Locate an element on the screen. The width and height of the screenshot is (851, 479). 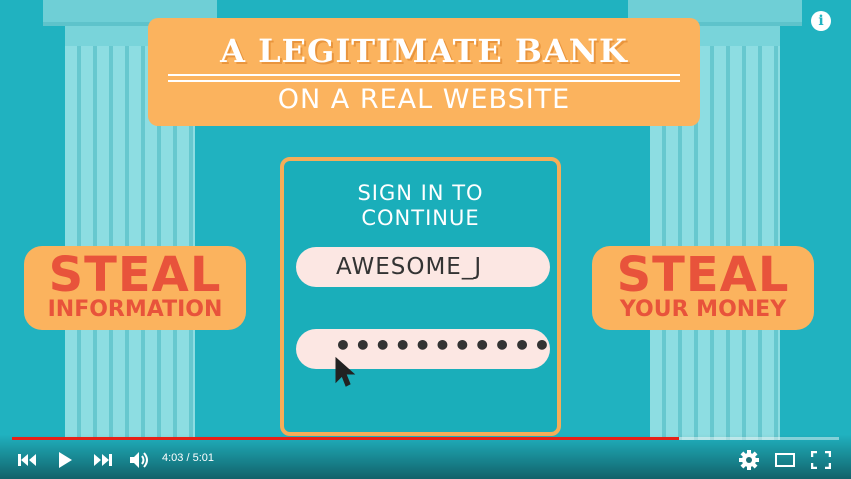
fullscreen-button is located at coordinates (821, 460).